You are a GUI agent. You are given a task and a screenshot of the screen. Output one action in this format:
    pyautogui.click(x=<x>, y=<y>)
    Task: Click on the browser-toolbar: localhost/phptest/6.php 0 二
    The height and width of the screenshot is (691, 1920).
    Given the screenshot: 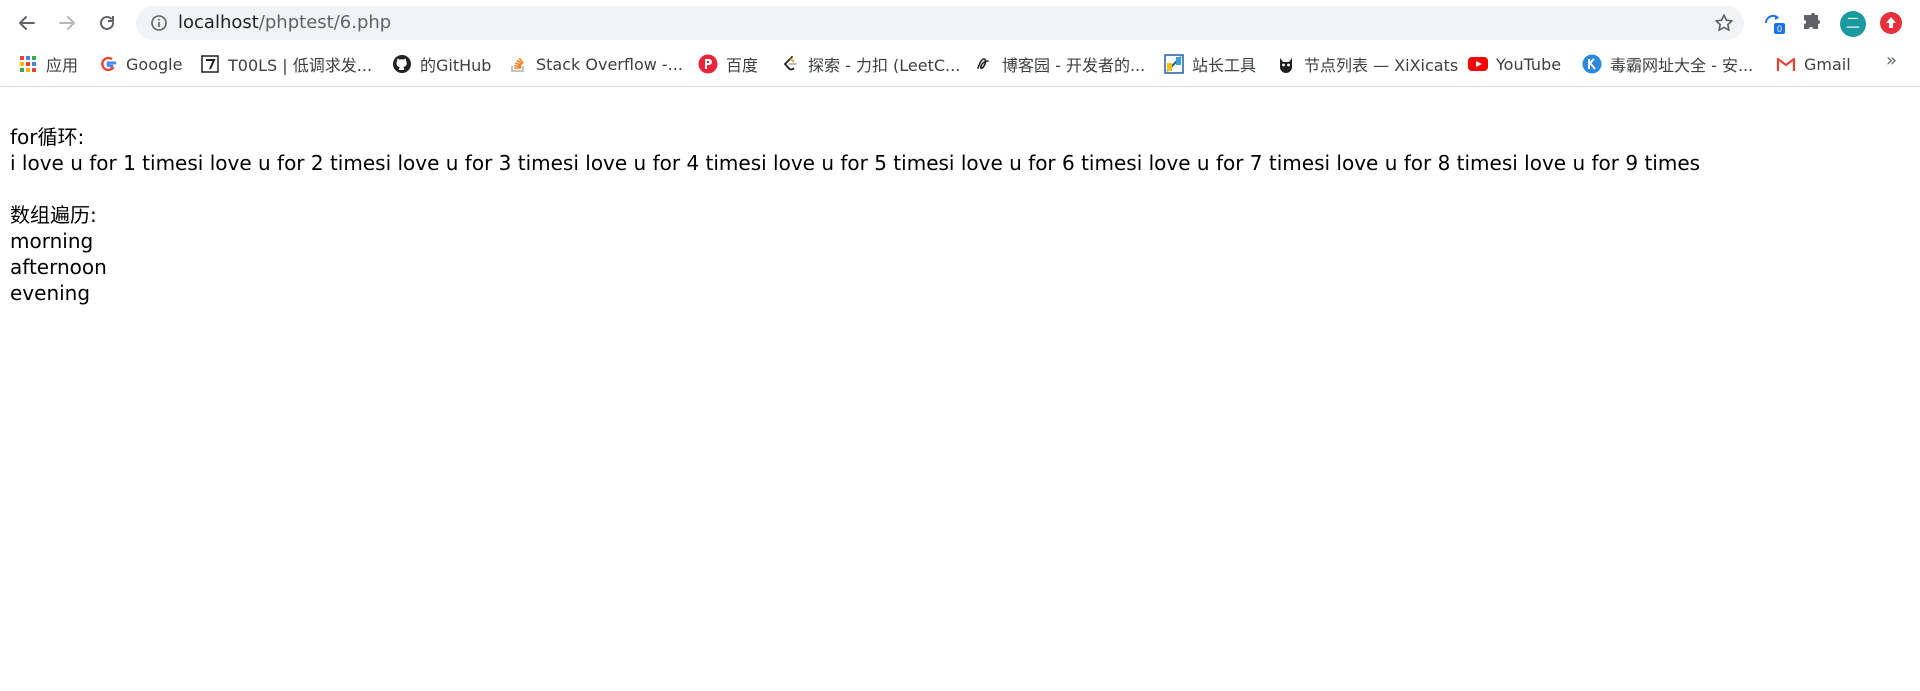 What is the action you would take?
    pyautogui.click(x=960, y=23)
    